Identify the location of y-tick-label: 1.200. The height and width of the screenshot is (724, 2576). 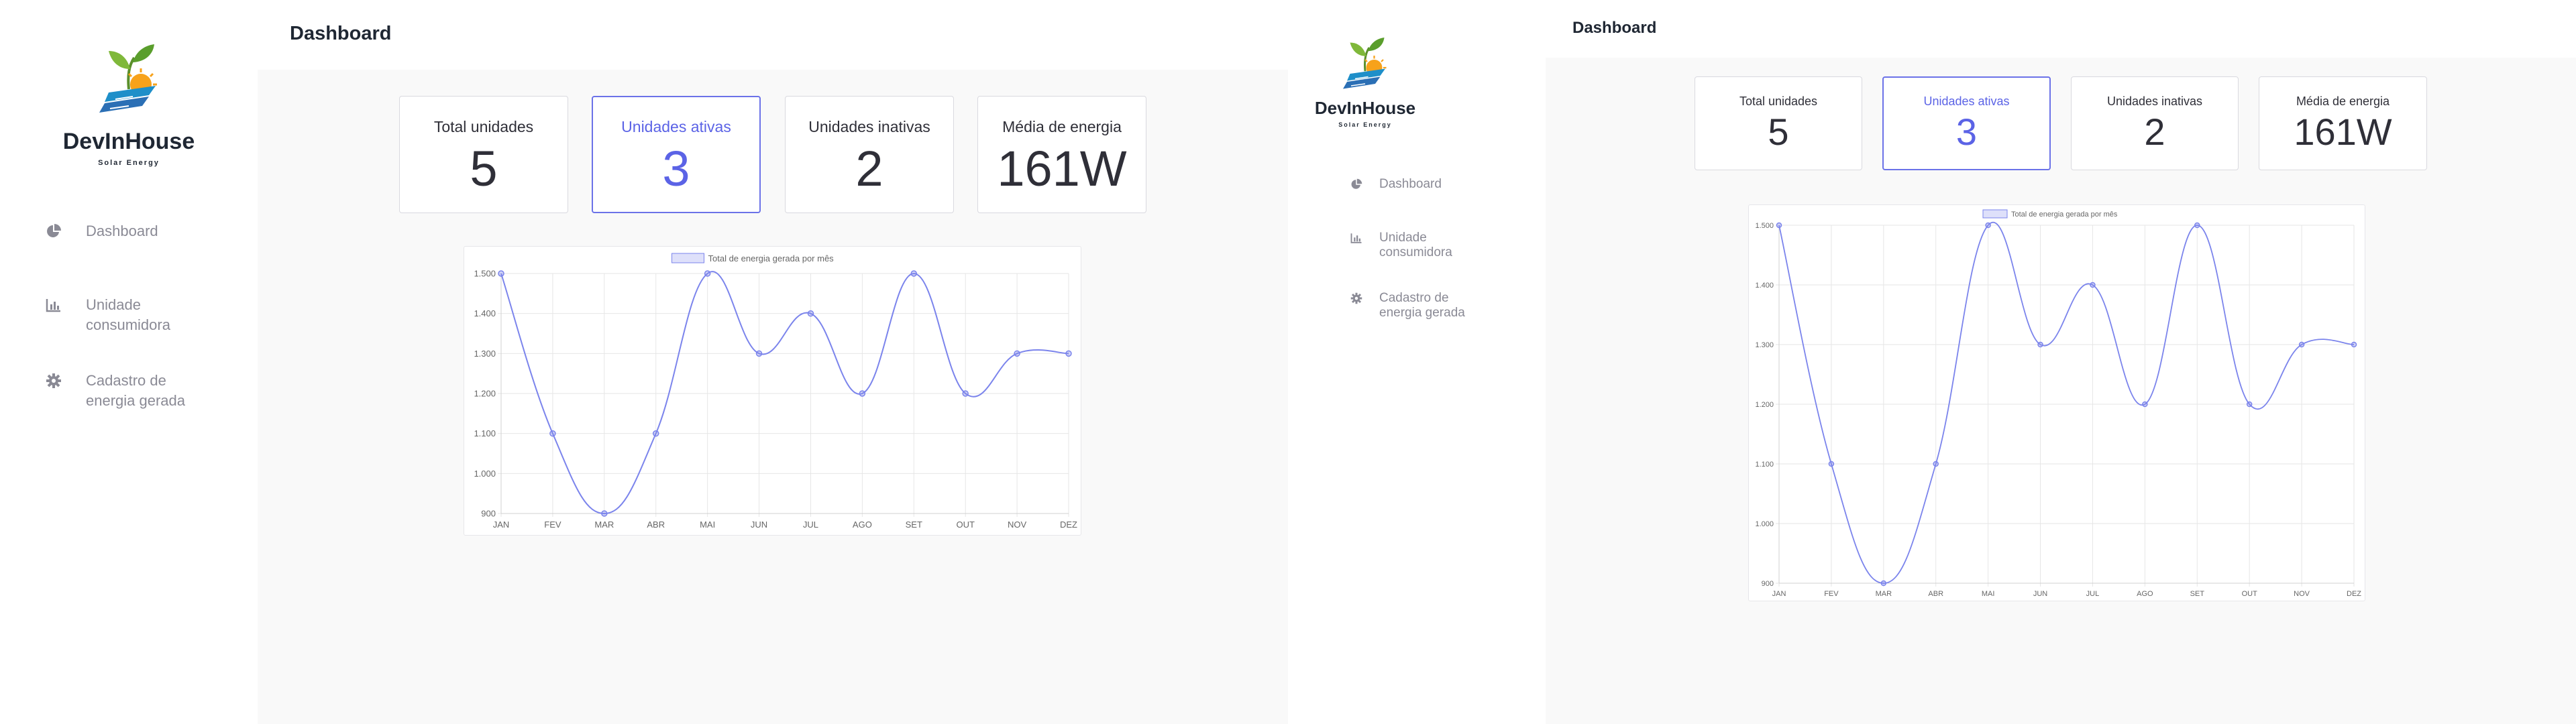
(485, 394).